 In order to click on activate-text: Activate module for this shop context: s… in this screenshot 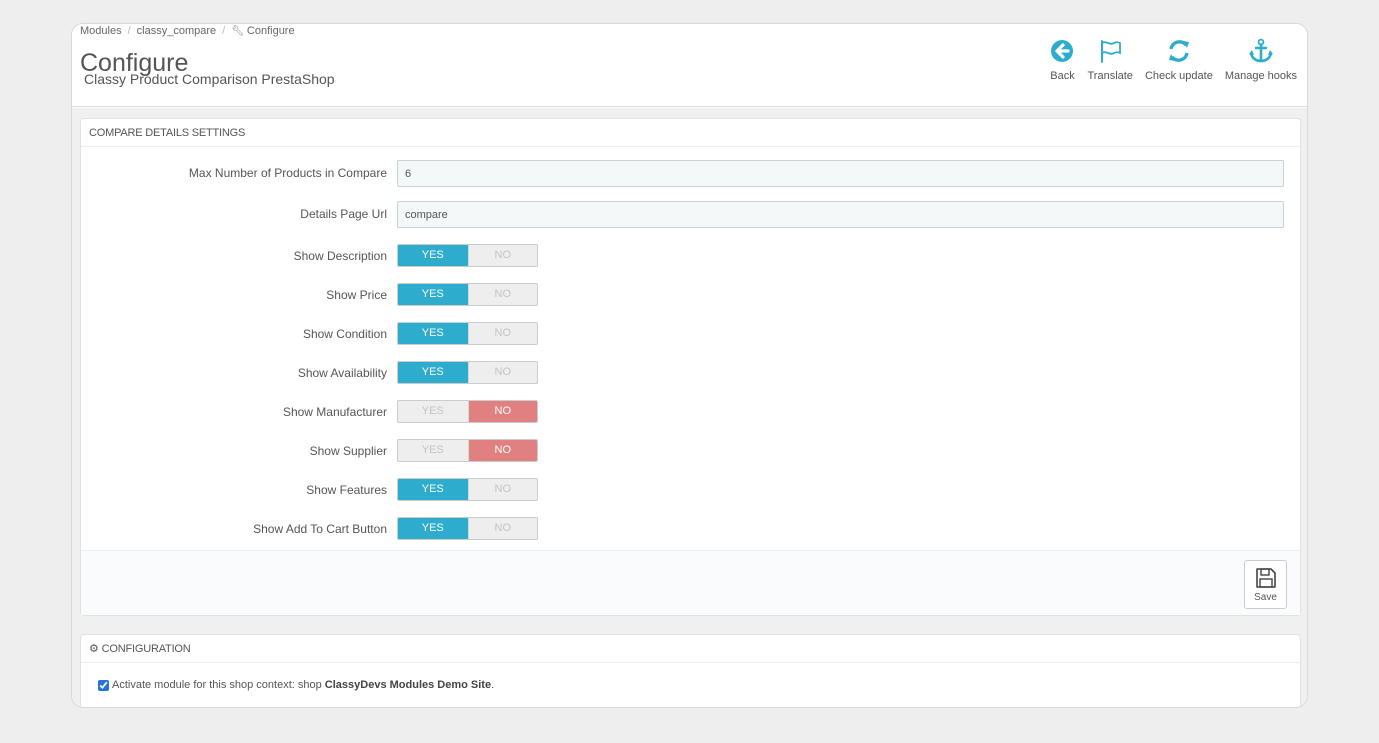, I will do `click(217, 685)`.